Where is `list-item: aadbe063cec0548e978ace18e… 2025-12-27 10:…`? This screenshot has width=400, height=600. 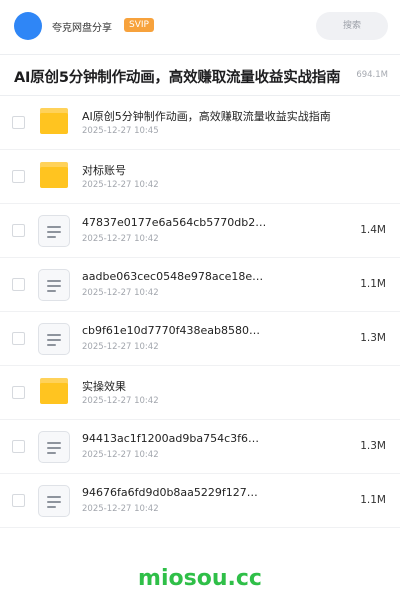
list-item: aadbe063cec0548e978ace18e… 2025-12-27 10:… is located at coordinates (200, 285).